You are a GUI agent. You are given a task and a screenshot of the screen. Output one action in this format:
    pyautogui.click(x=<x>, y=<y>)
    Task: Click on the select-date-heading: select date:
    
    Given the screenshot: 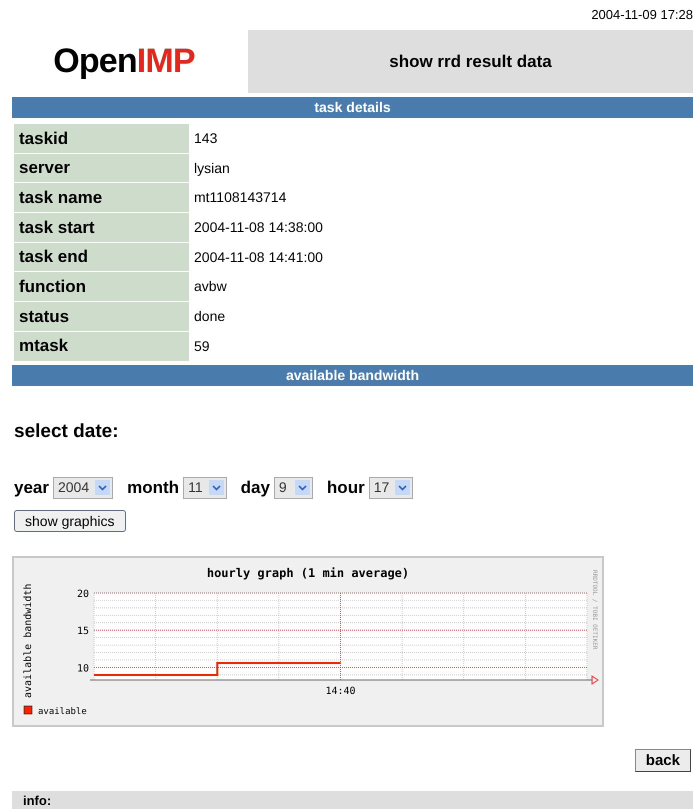 What is the action you would take?
    pyautogui.click(x=67, y=431)
    